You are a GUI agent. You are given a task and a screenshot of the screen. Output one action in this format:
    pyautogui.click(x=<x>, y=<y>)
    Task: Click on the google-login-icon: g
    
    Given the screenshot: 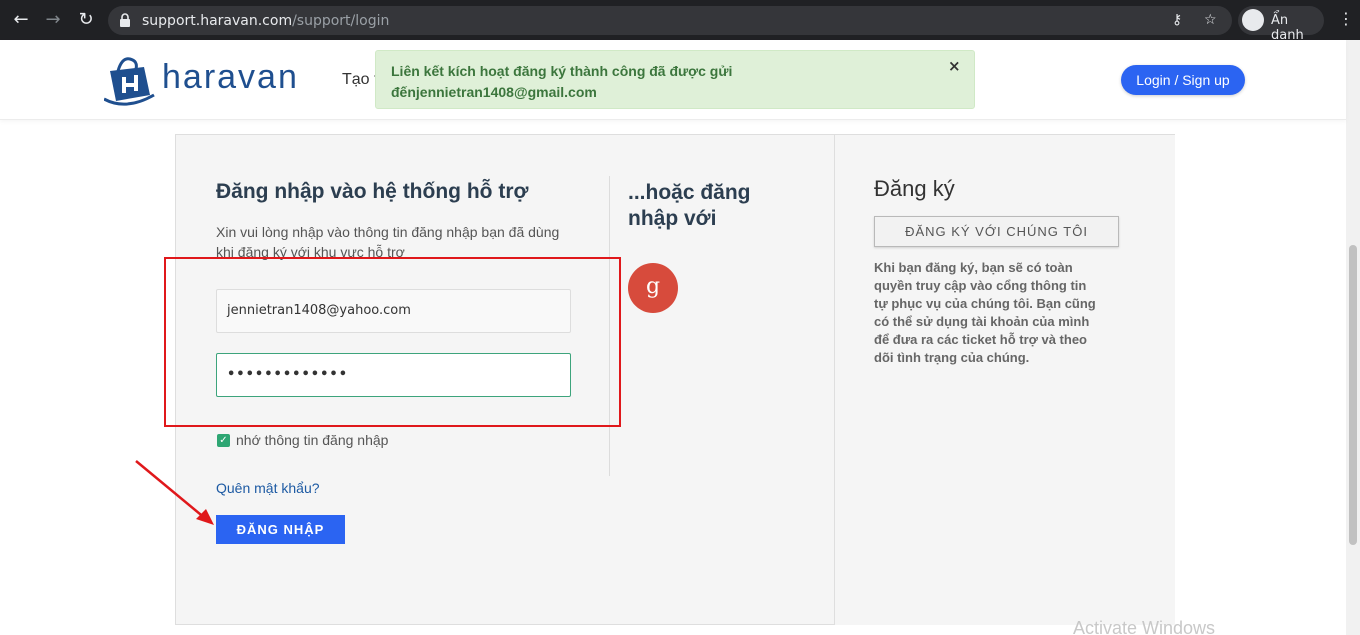 What is the action you would take?
    pyautogui.click(x=653, y=288)
    